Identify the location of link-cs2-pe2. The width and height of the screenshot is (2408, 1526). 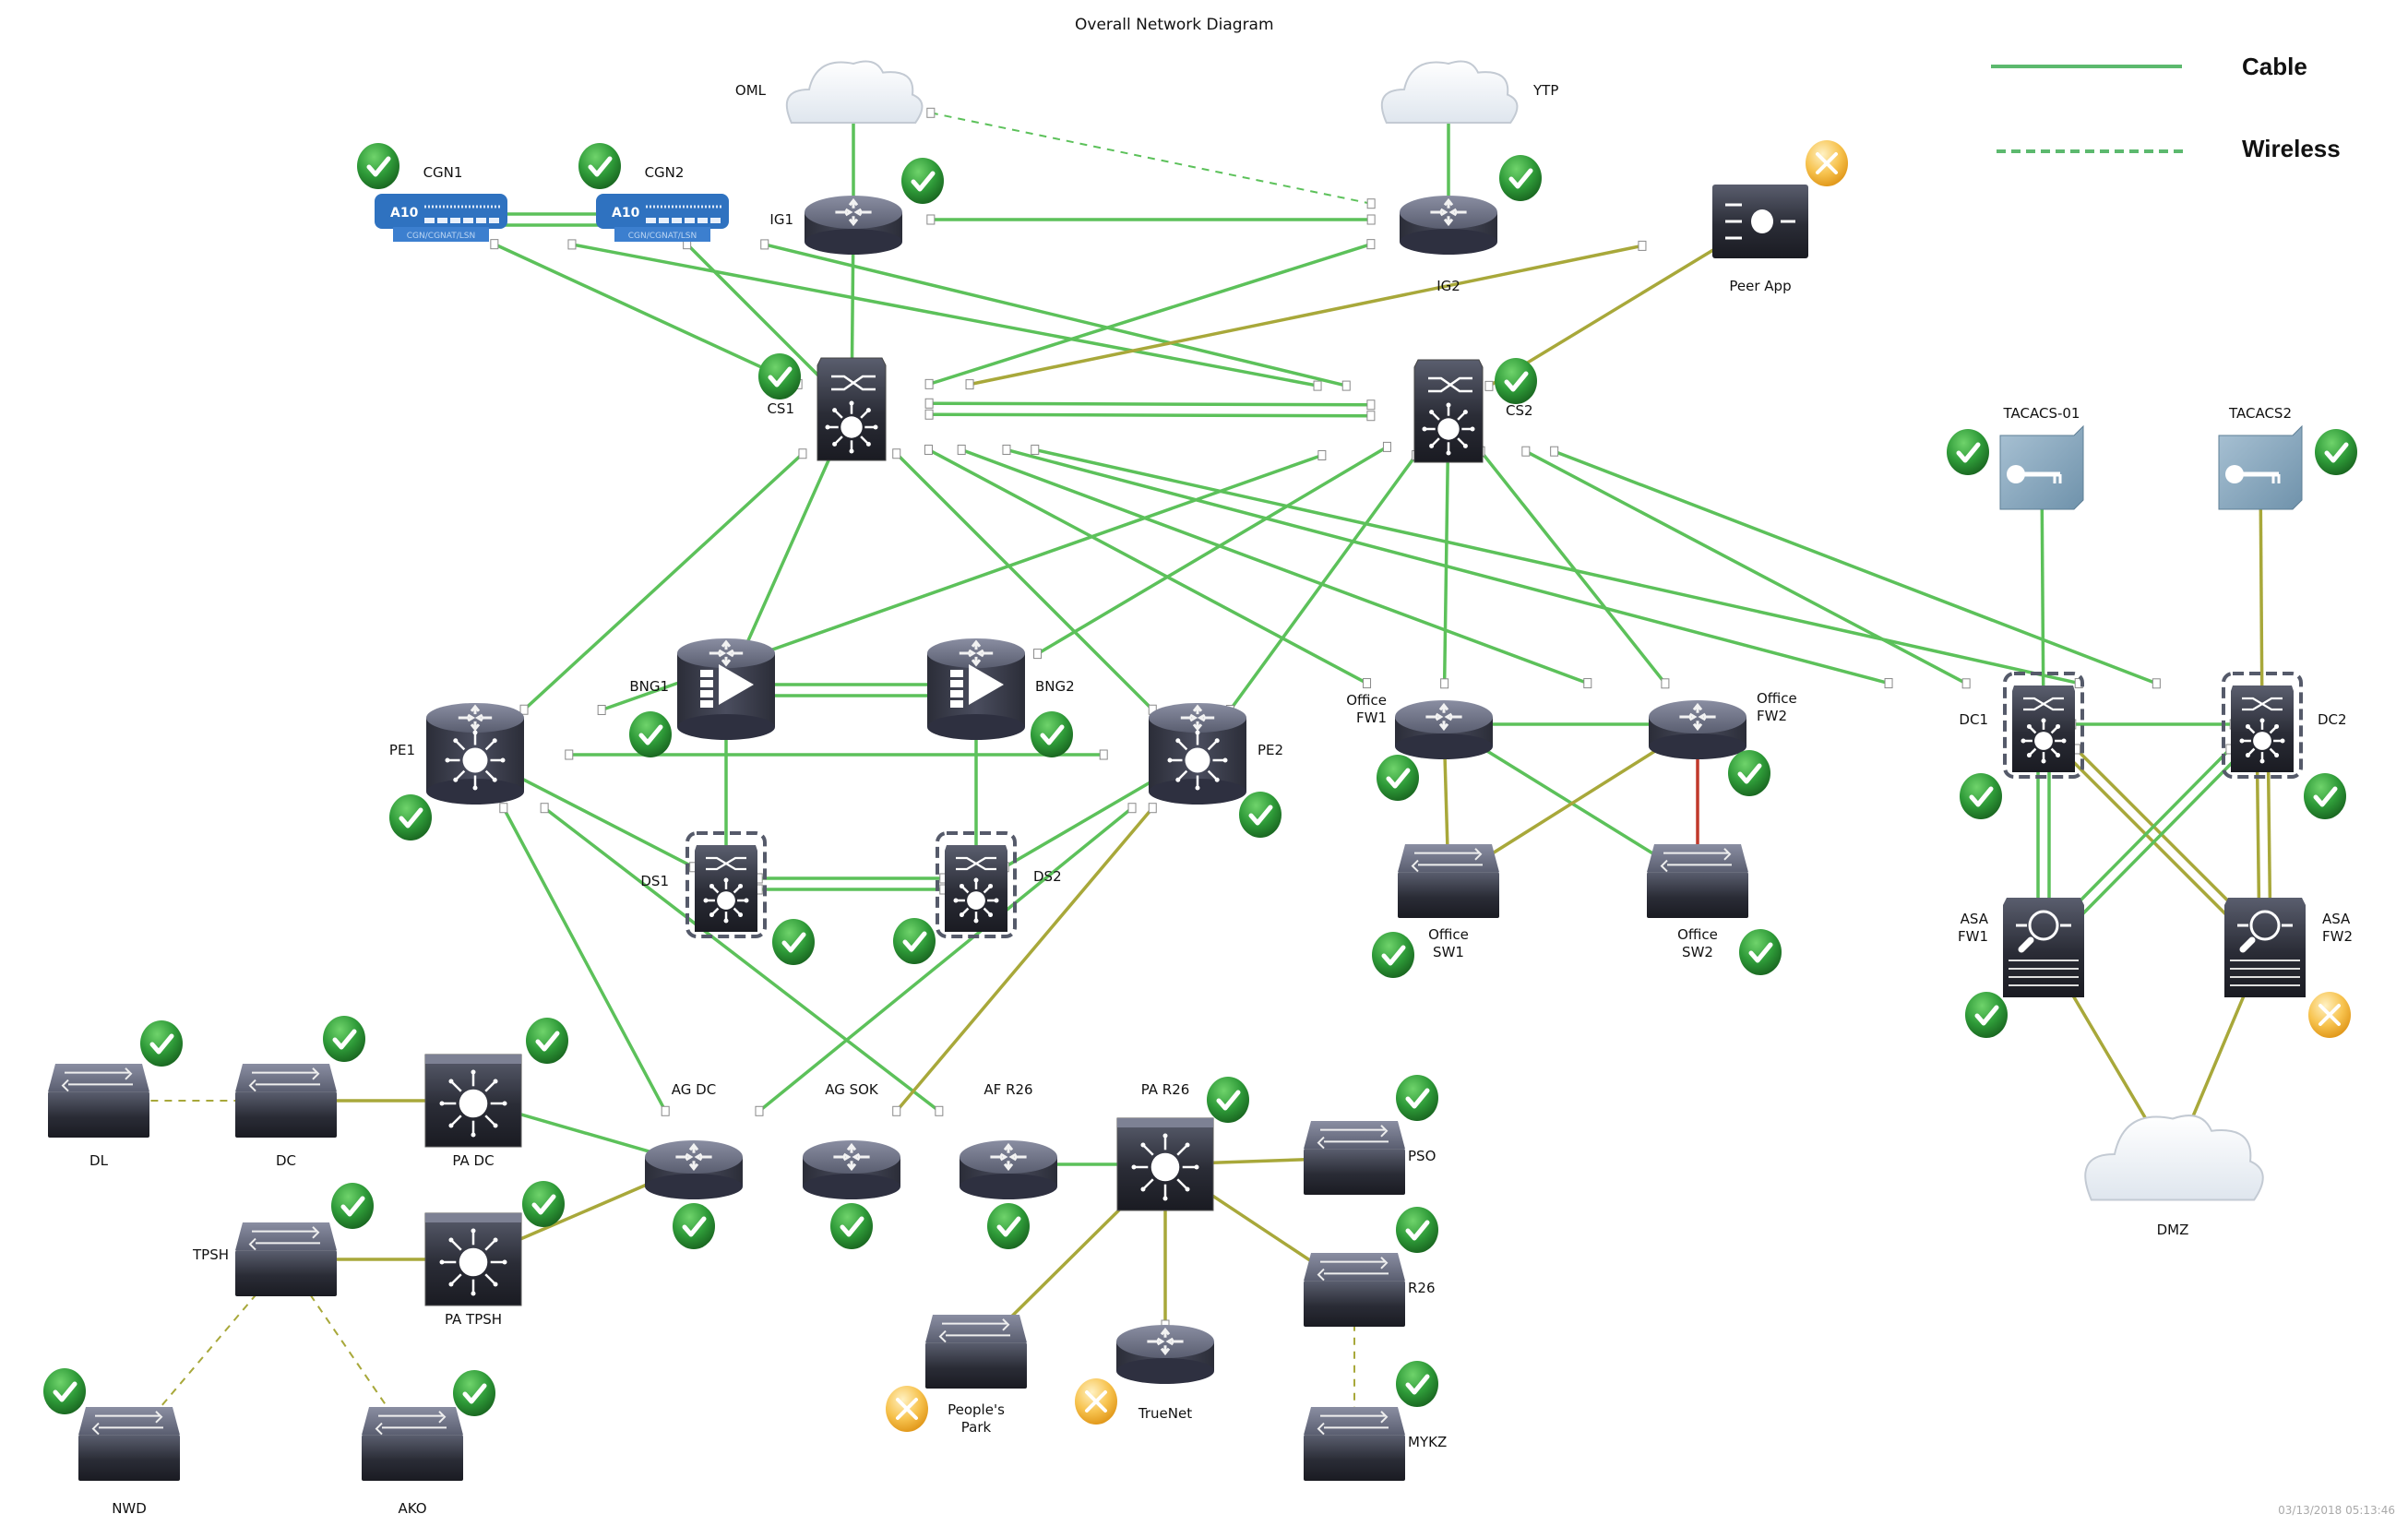
(1323, 582).